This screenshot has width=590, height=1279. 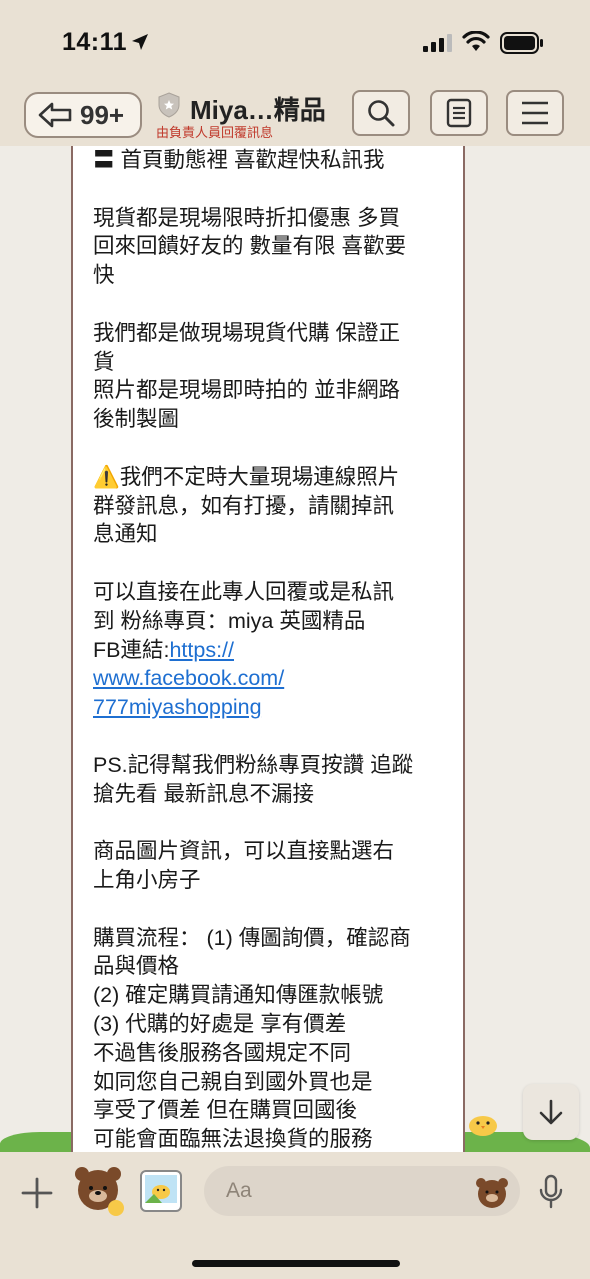 What do you see at coordinates (102, 114) in the screenshot?
I see `unread-count: 99+` at bounding box center [102, 114].